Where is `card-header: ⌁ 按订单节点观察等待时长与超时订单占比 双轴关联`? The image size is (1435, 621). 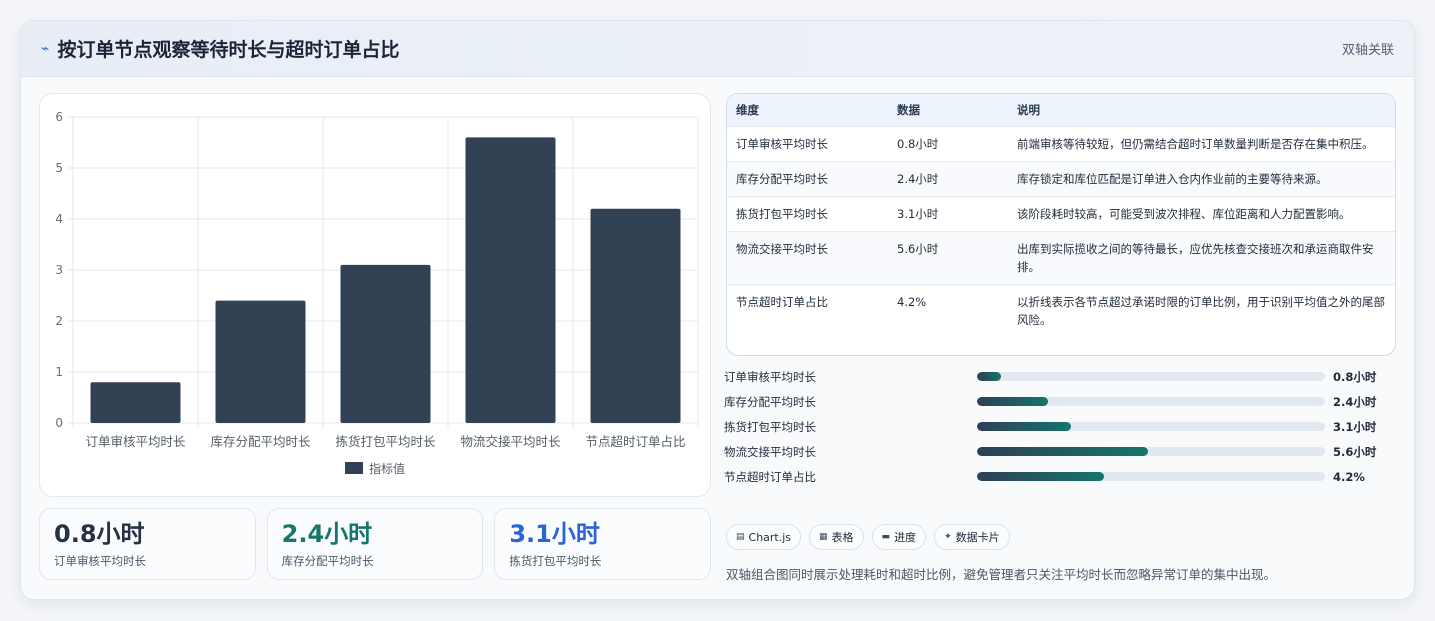 card-header: ⌁ 按订单节点观察等待时长与超时订单占比 双轴关联 is located at coordinates (717, 49).